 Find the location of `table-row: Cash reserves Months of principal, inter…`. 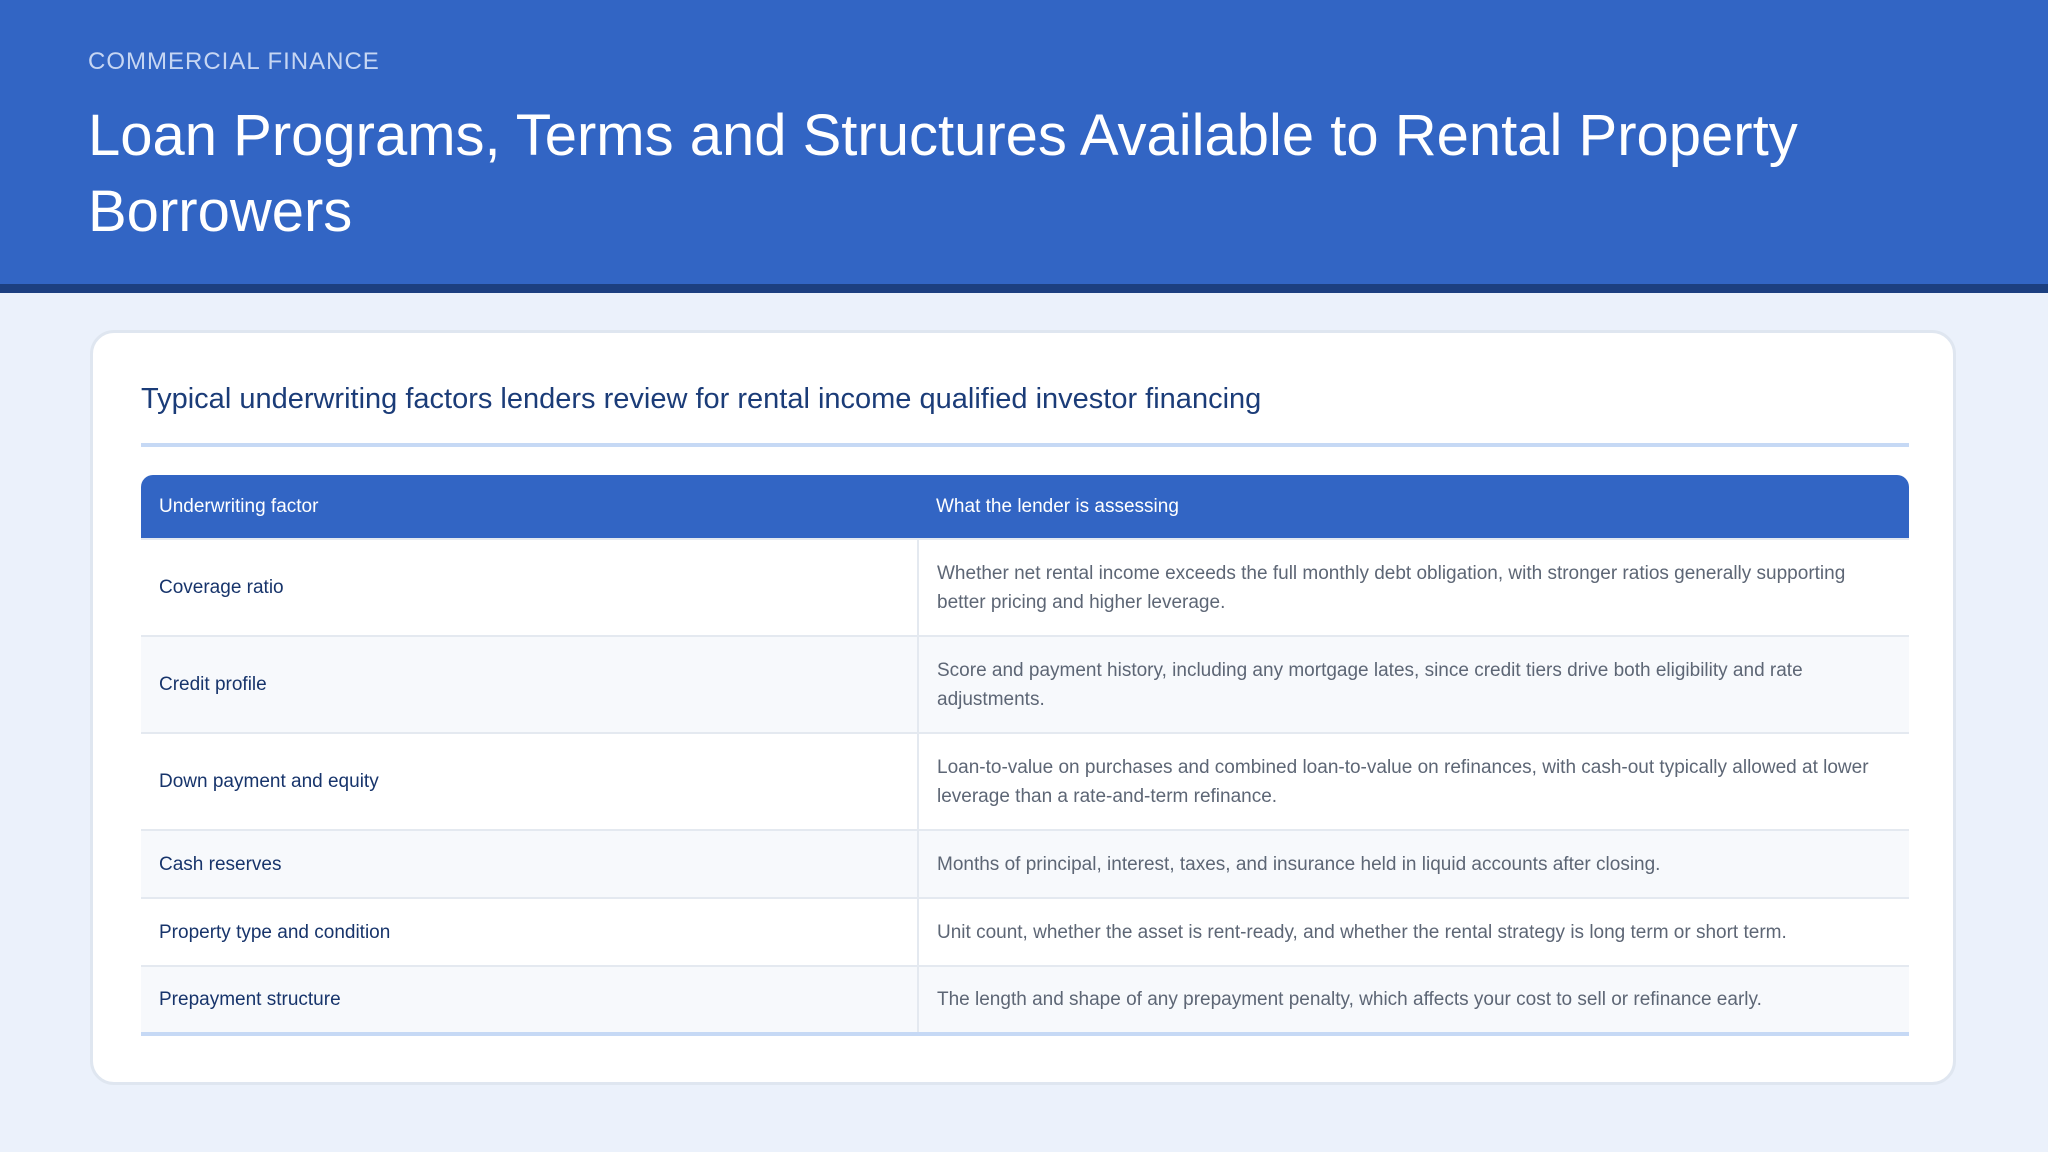

table-row: Cash reserves Months of principal, inter… is located at coordinates (1025, 863).